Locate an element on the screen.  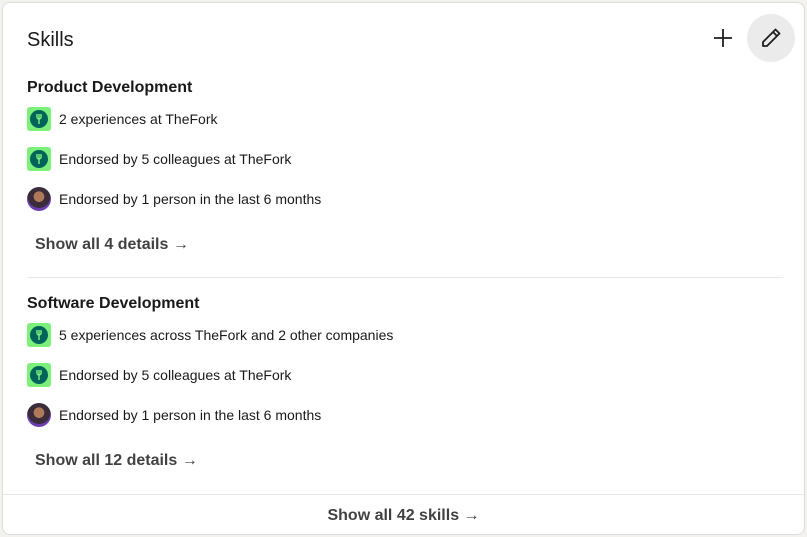
skill-detail-text: 2 experiences at TheFork is located at coordinates (138, 119).